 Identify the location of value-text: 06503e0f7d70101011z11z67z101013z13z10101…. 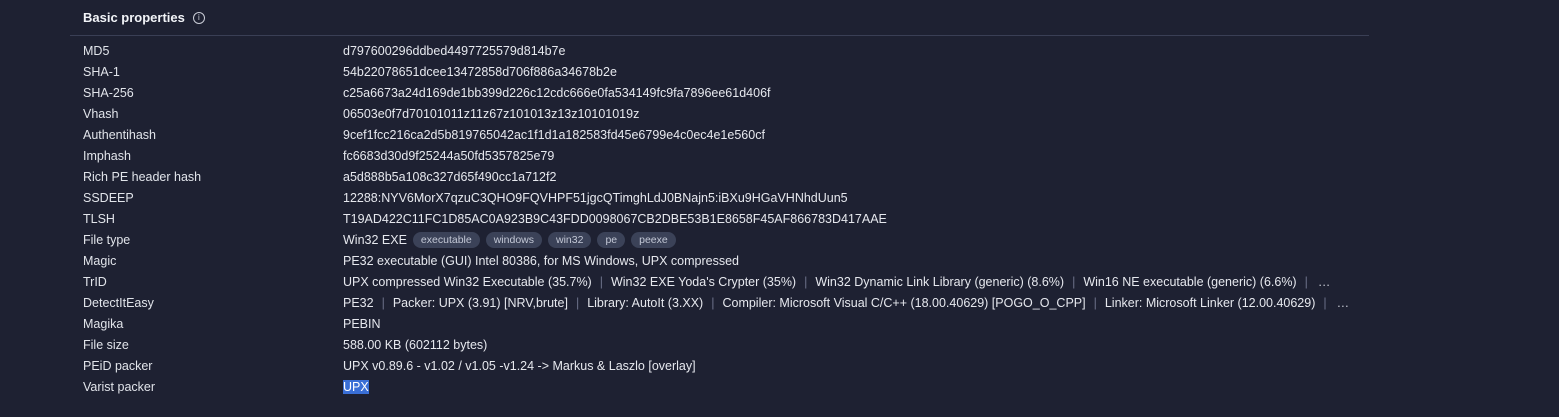
(491, 113).